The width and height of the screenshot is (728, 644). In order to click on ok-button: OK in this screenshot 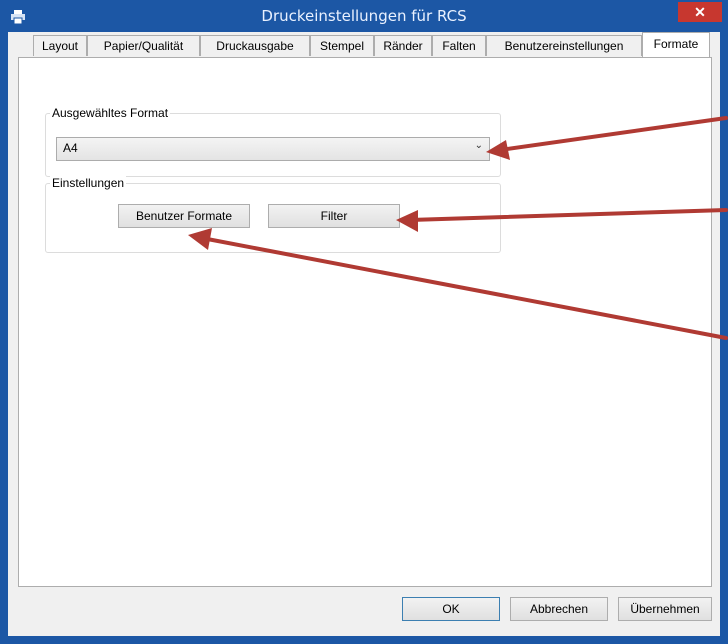, I will do `click(451, 609)`.